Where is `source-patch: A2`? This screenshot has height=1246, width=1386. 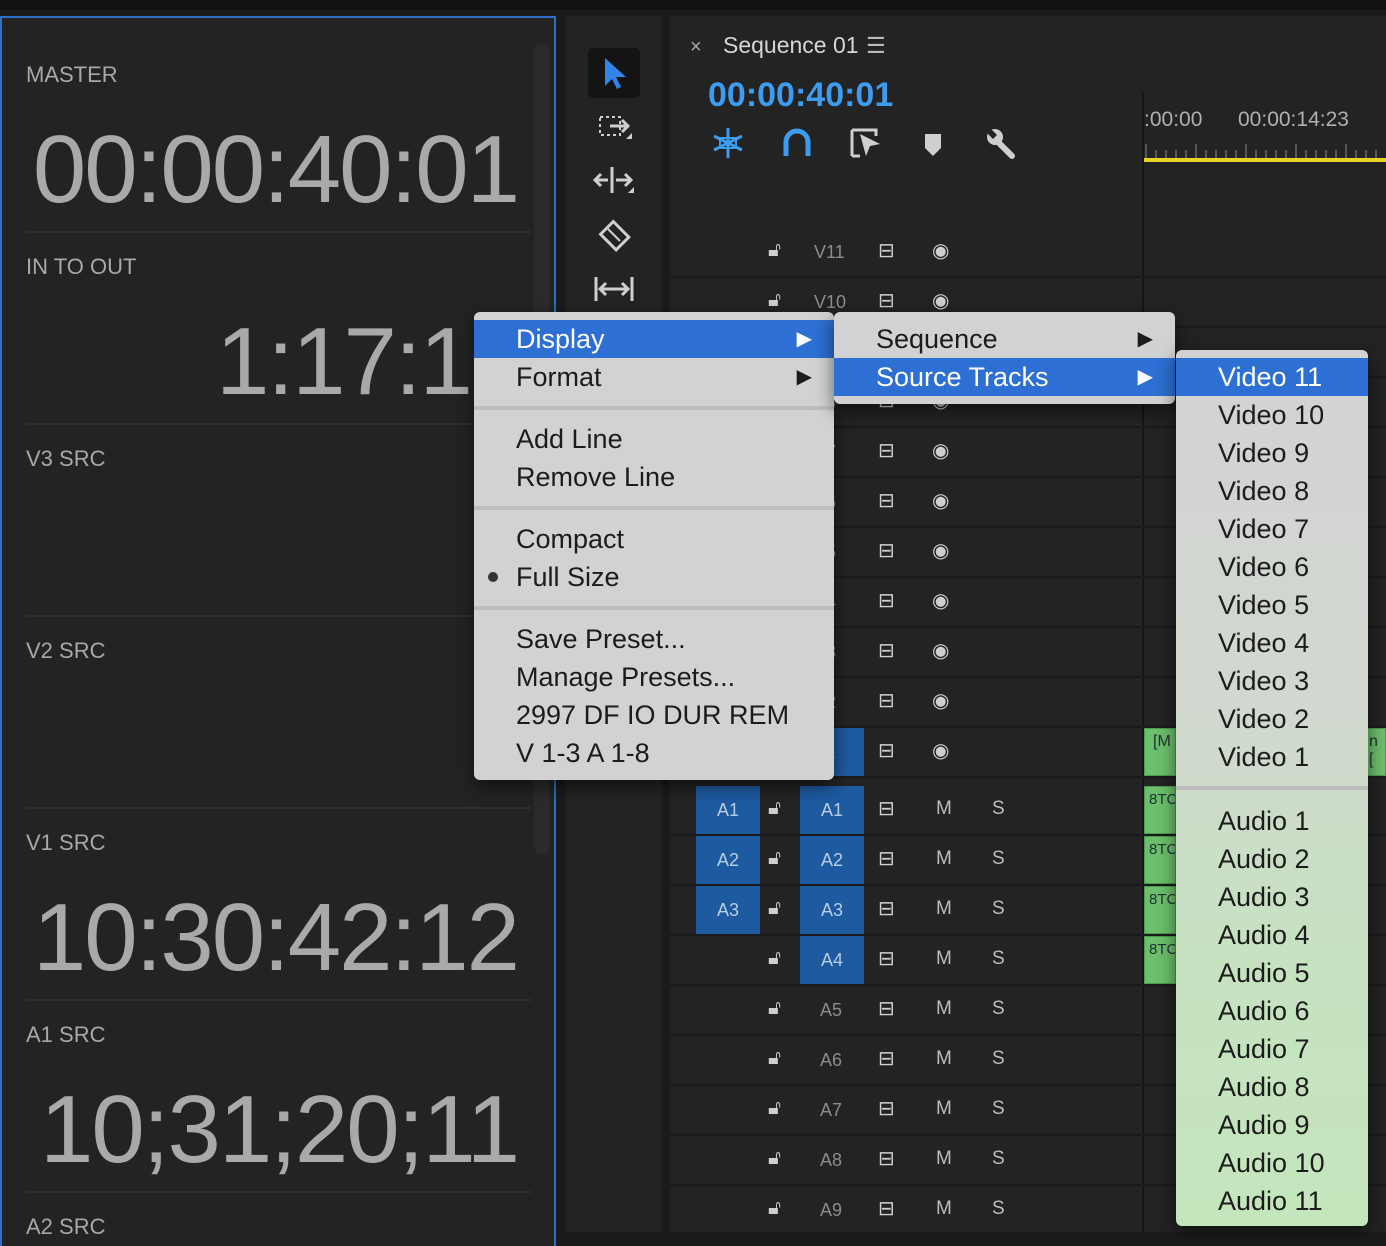
source-patch: A2 is located at coordinates (728, 860).